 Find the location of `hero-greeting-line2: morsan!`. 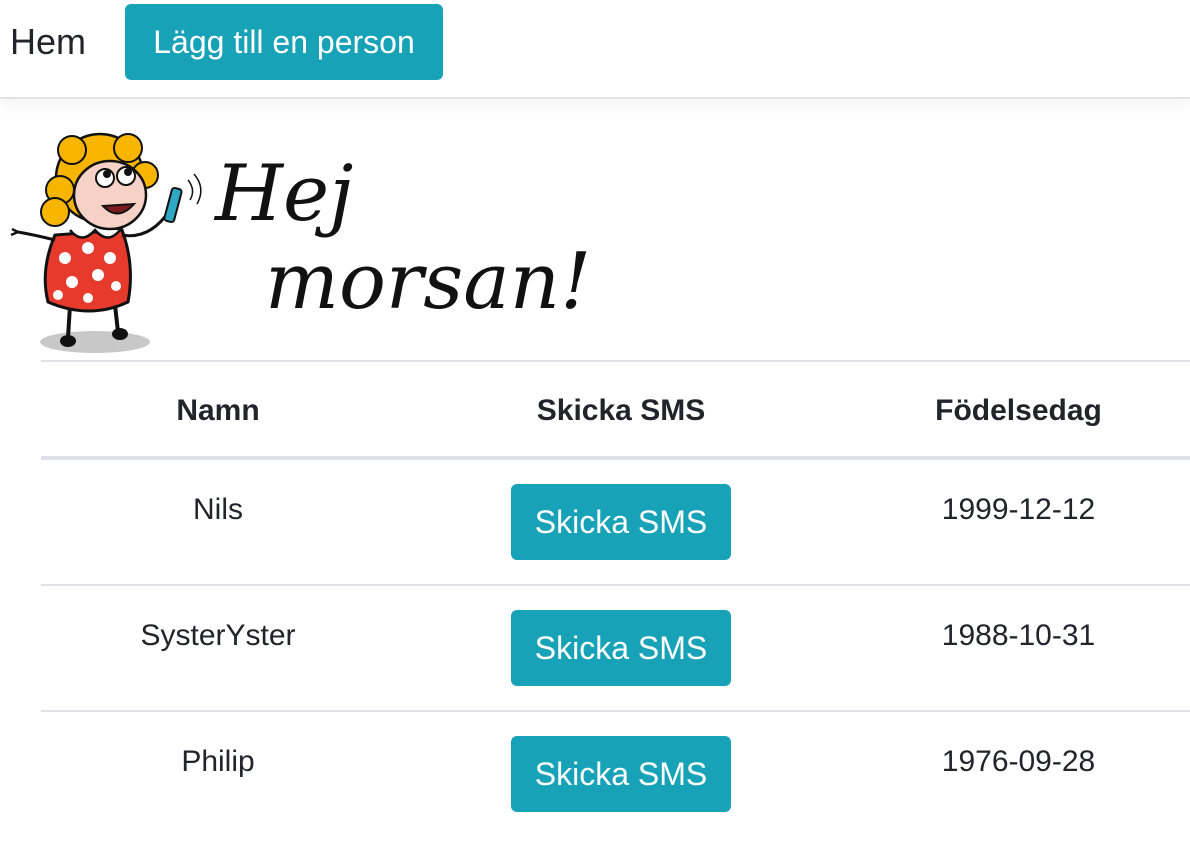

hero-greeting-line2: morsan! is located at coordinates (428, 282).